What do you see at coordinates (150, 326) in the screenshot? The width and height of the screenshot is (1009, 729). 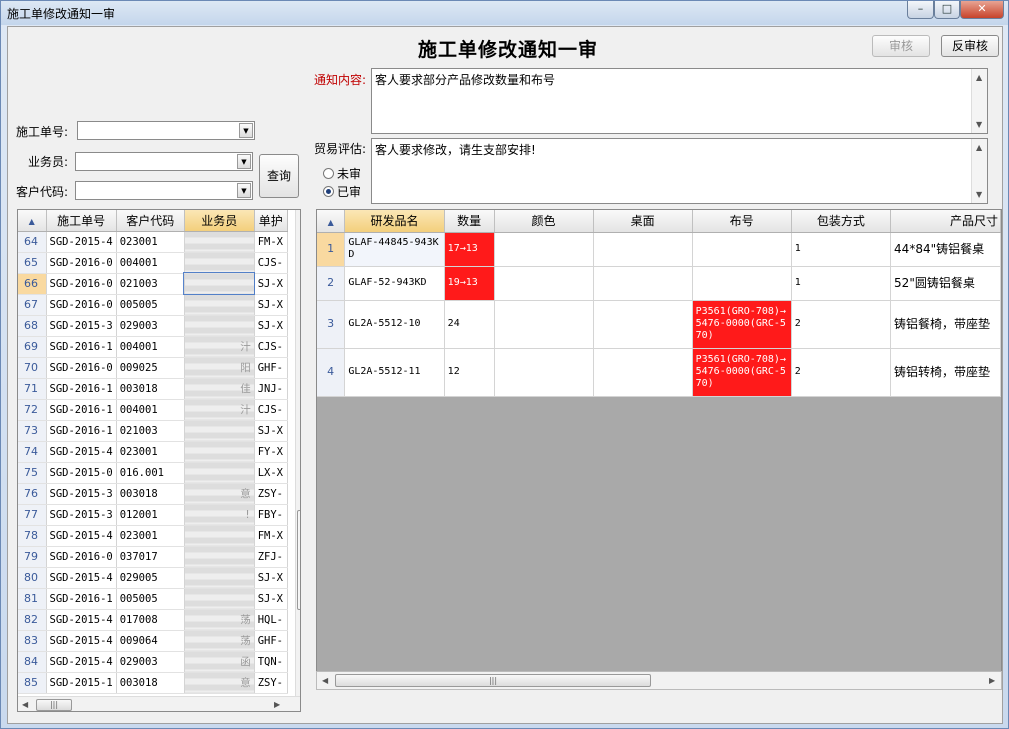 I see `customer-code-cell: 029003` at bounding box center [150, 326].